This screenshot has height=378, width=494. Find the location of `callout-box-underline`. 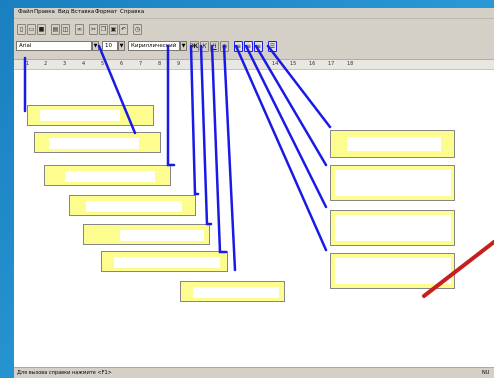

callout-box-underline is located at coordinates (164, 261).